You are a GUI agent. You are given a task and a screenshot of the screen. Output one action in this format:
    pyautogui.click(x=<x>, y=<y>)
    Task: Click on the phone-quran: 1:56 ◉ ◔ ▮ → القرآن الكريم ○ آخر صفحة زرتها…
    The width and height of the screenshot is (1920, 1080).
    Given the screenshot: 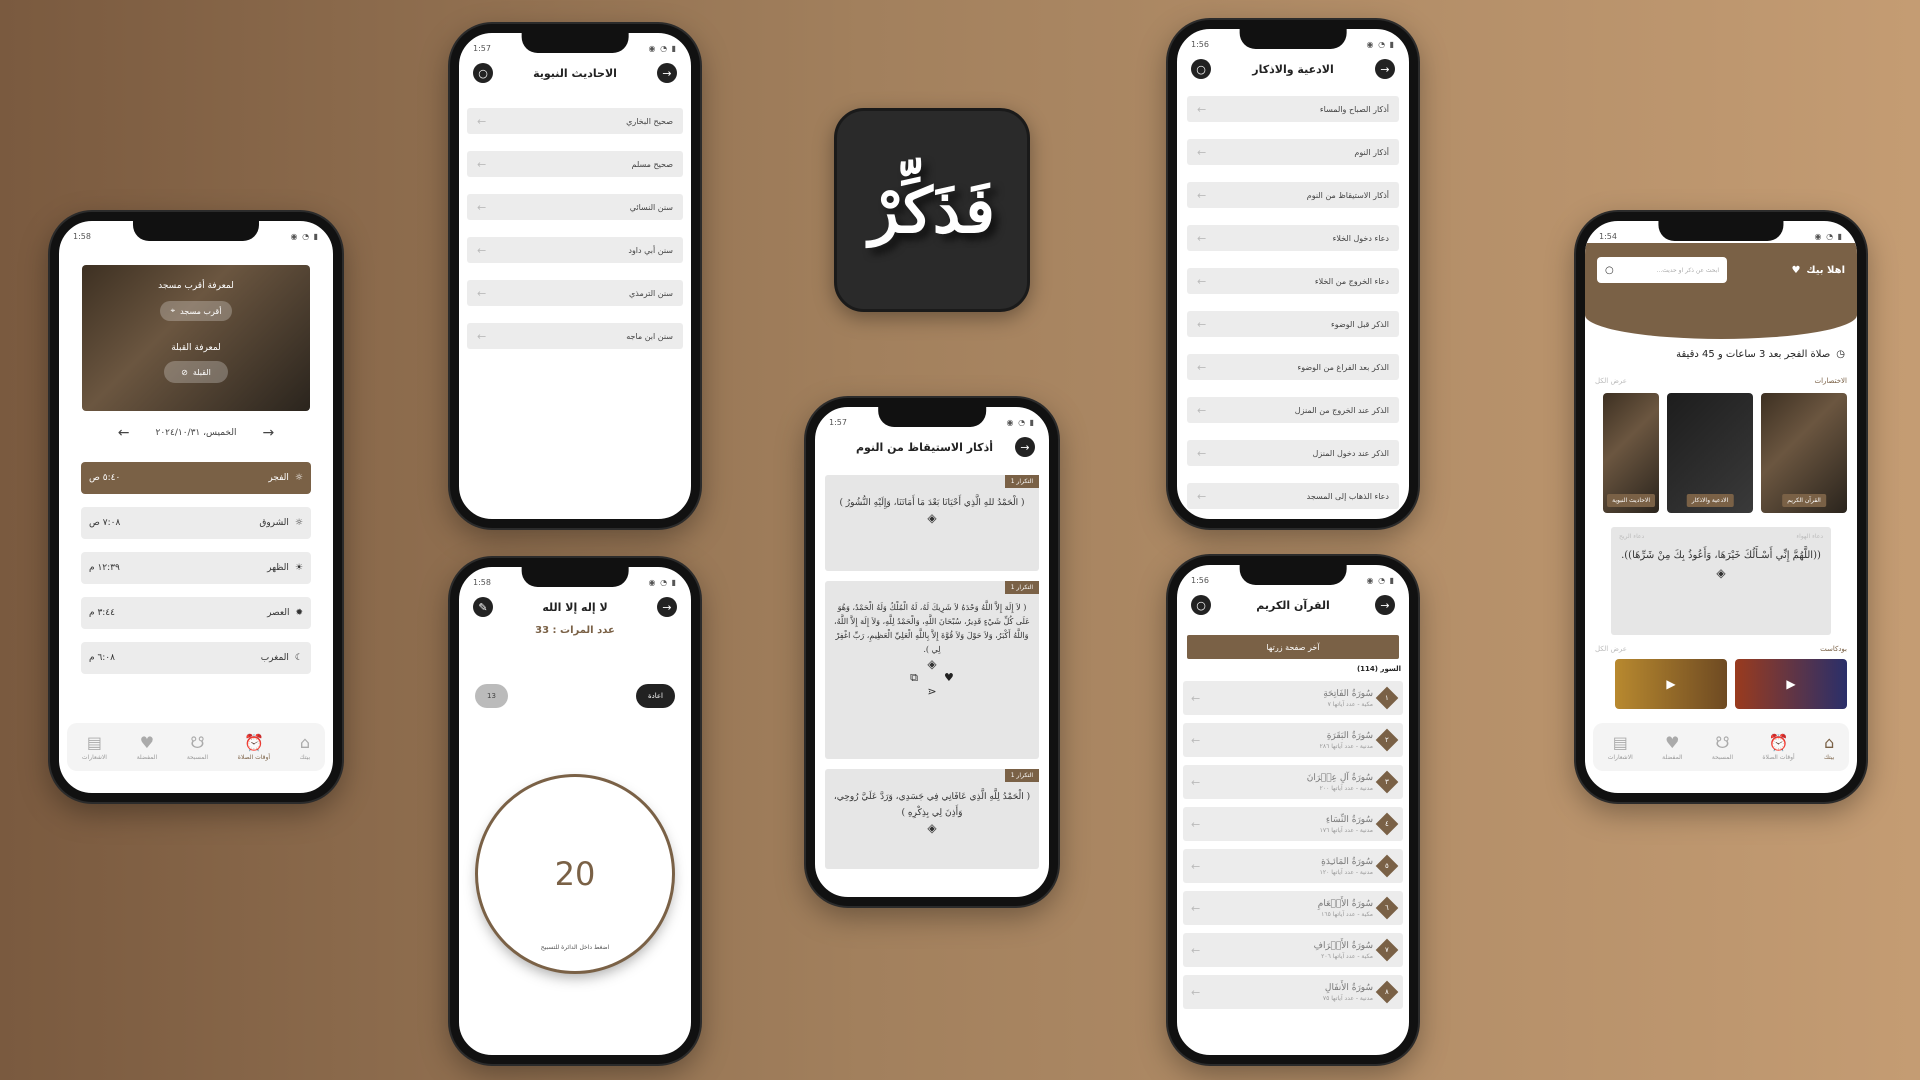 What is the action you would take?
    pyautogui.click(x=1293, y=810)
    